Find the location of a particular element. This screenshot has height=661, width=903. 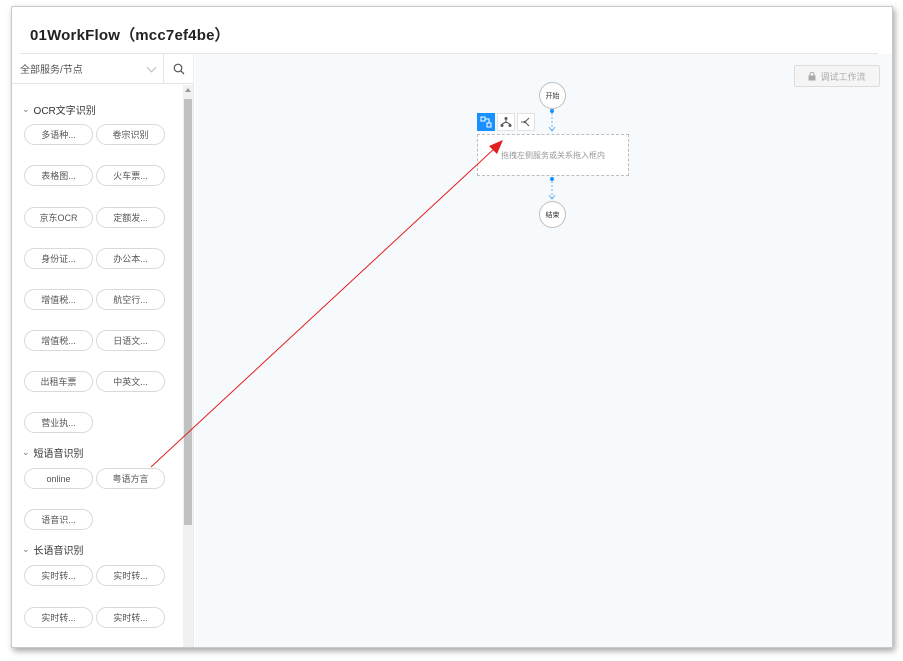

tool-serial is located at coordinates (486, 122).